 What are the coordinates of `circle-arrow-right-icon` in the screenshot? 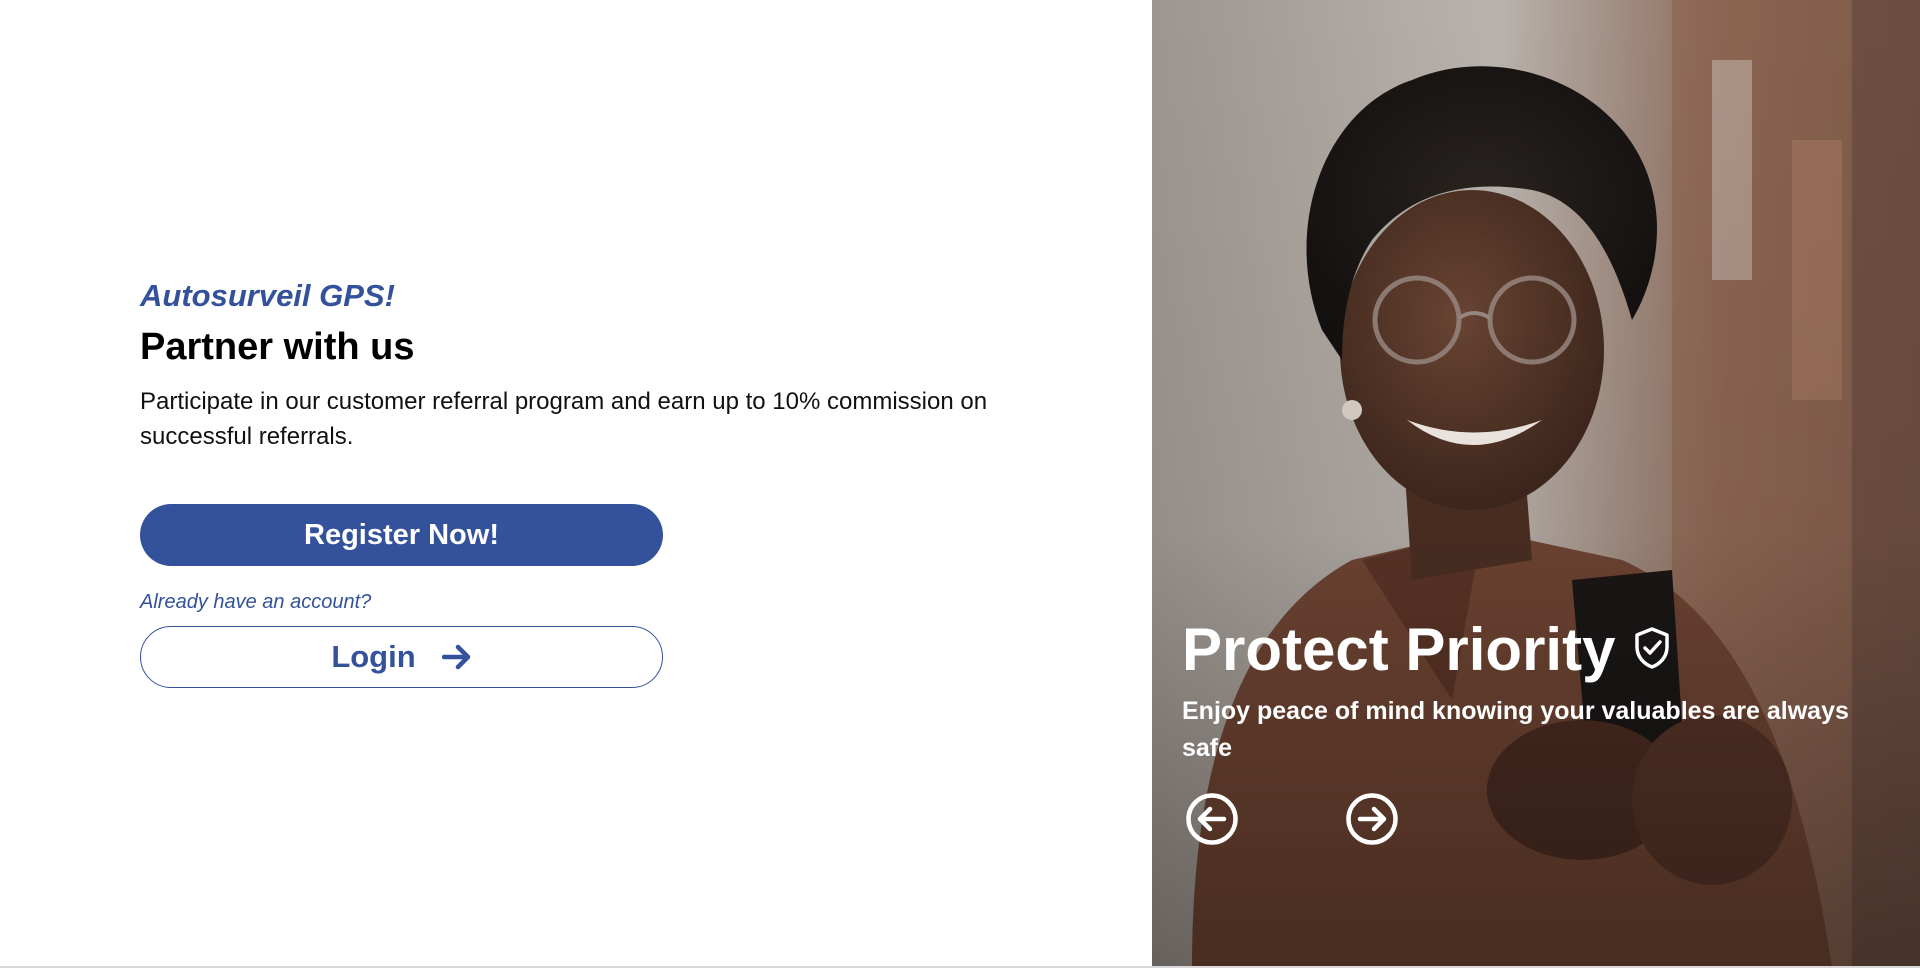 It's located at (1372, 821).